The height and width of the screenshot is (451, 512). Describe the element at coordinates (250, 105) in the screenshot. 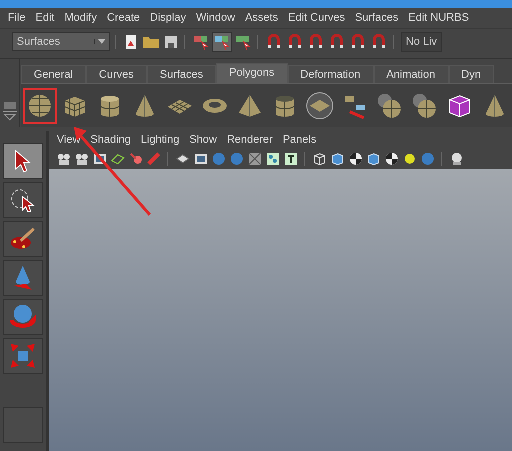

I see `pyramid-icon` at that location.